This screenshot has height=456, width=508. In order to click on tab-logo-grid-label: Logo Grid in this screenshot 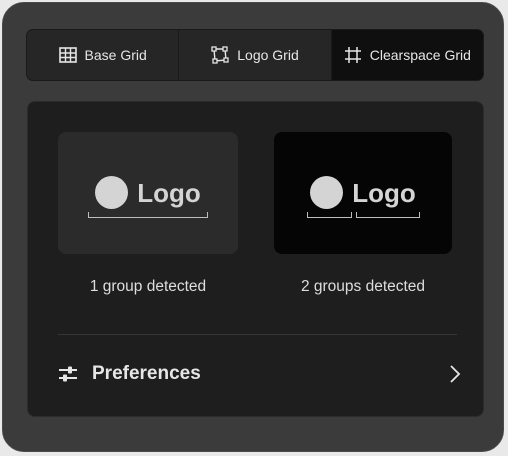, I will do `click(268, 55)`.